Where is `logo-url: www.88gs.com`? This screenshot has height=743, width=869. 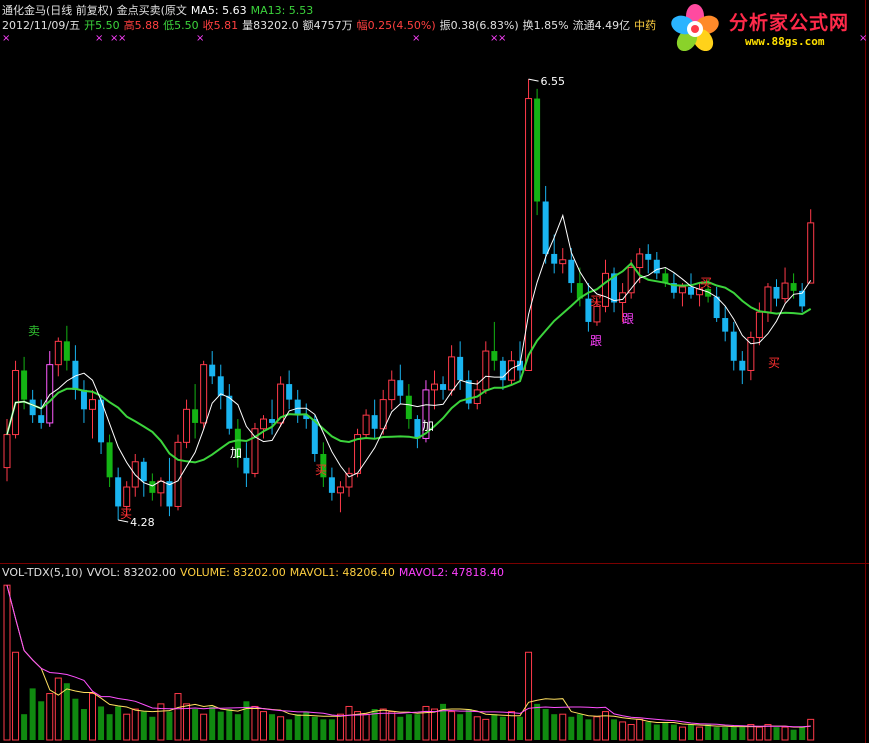
logo-url: www.88gs.com is located at coordinates (785, 41).